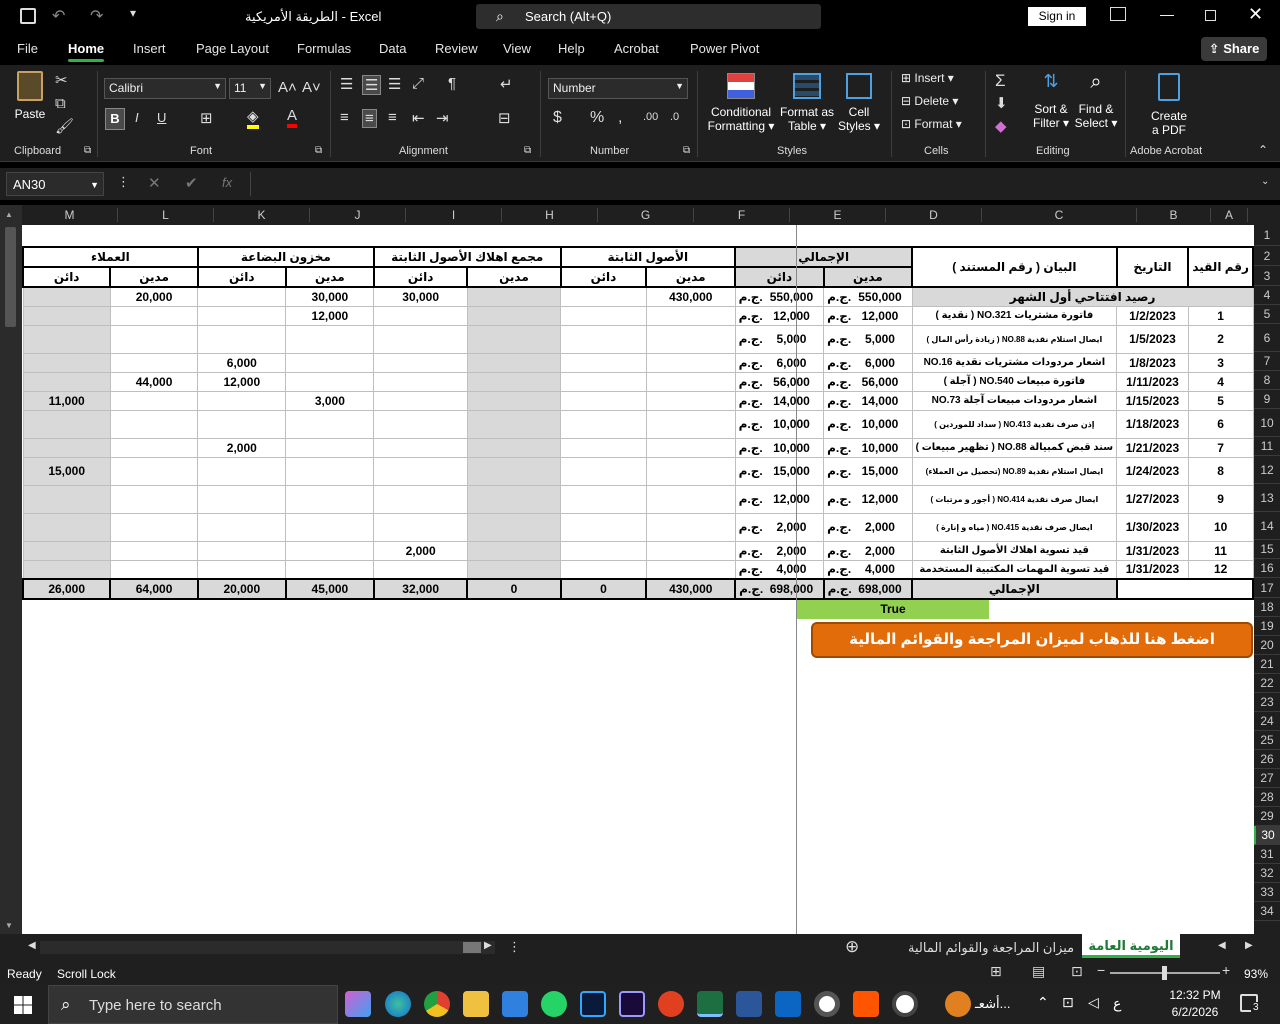 This screenshot has height=1024, width=1280. What do you see at coordinates (554, 1004) in the screenshot?
I see `whatsapp-icon` at bounding box center [554, 1004].